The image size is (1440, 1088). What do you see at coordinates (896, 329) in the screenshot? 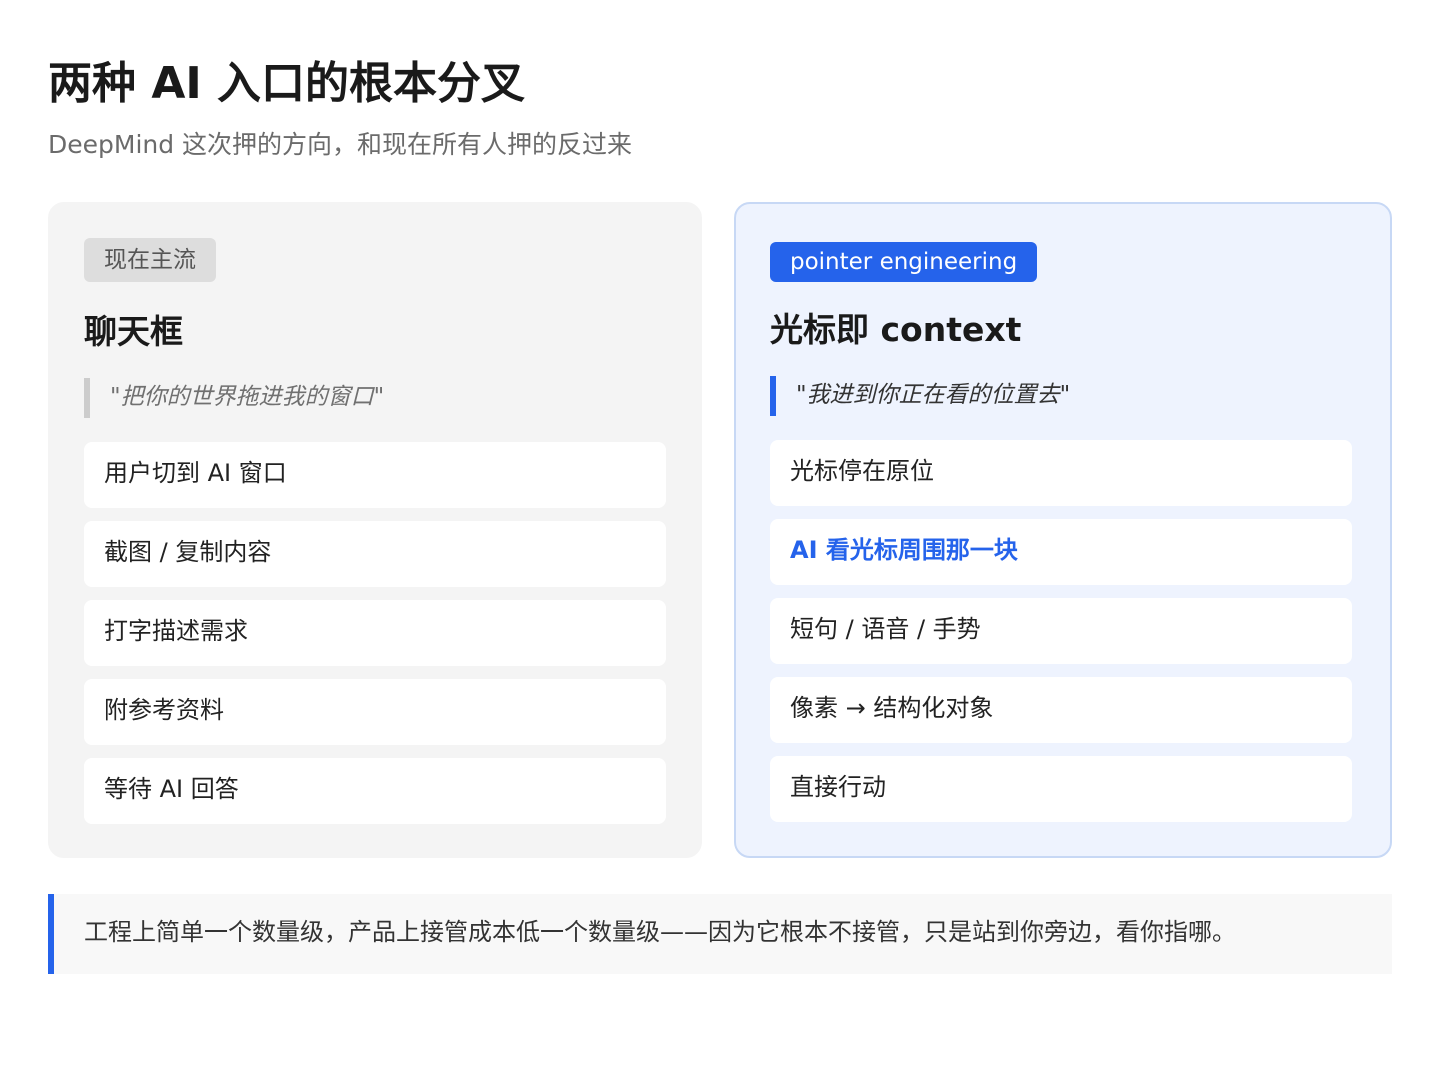
I see `pointer-heading: 光标即 context` at bounding box center [896, 329].